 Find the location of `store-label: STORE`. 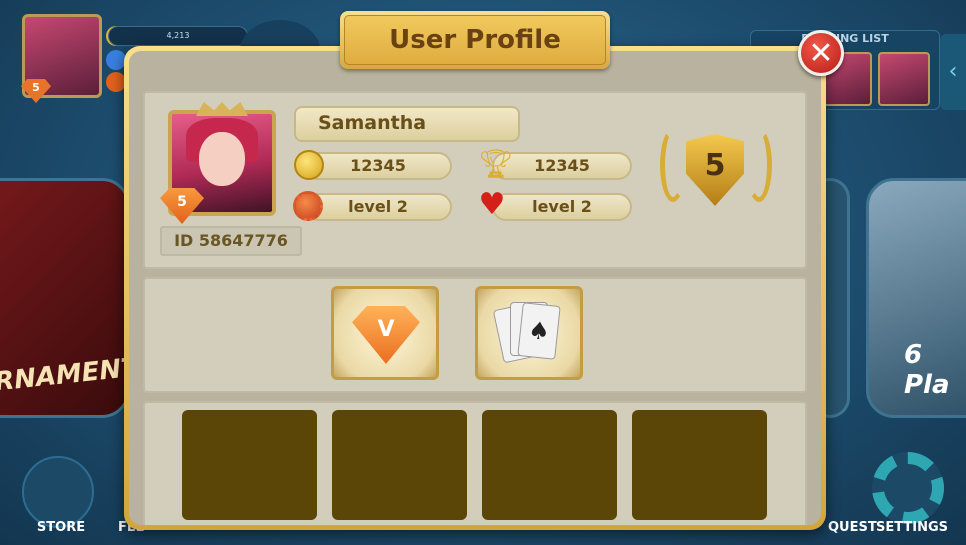

store-label: STORE is located at coordinates (61, 527).